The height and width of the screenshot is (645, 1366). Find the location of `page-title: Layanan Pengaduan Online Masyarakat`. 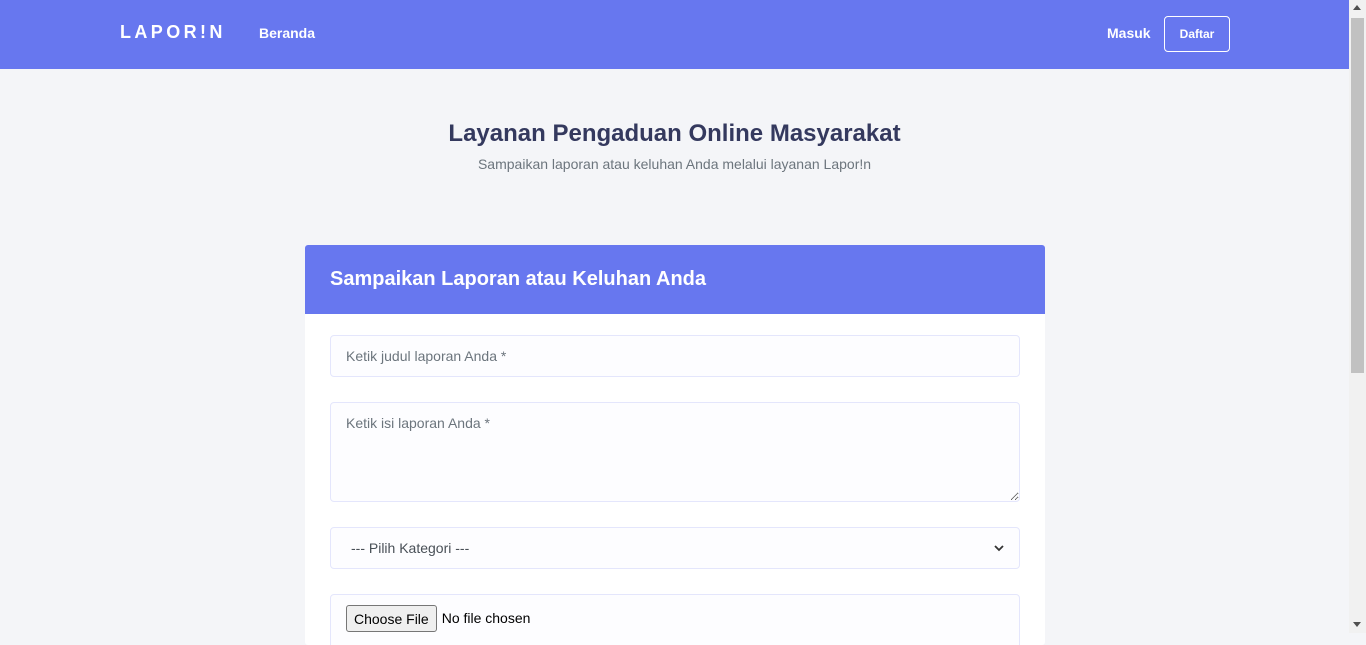

page-title: Layanan Pengaduan Online Masyarakat is located at coordinates (674, 133).